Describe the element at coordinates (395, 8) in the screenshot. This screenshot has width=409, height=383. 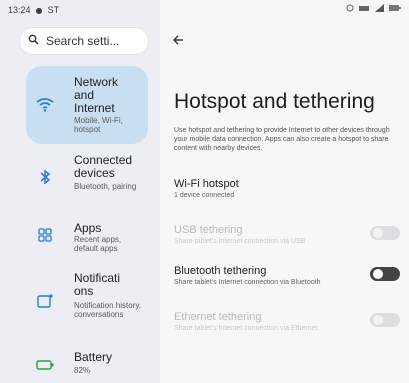
I see `battery-status-icon` at that location.